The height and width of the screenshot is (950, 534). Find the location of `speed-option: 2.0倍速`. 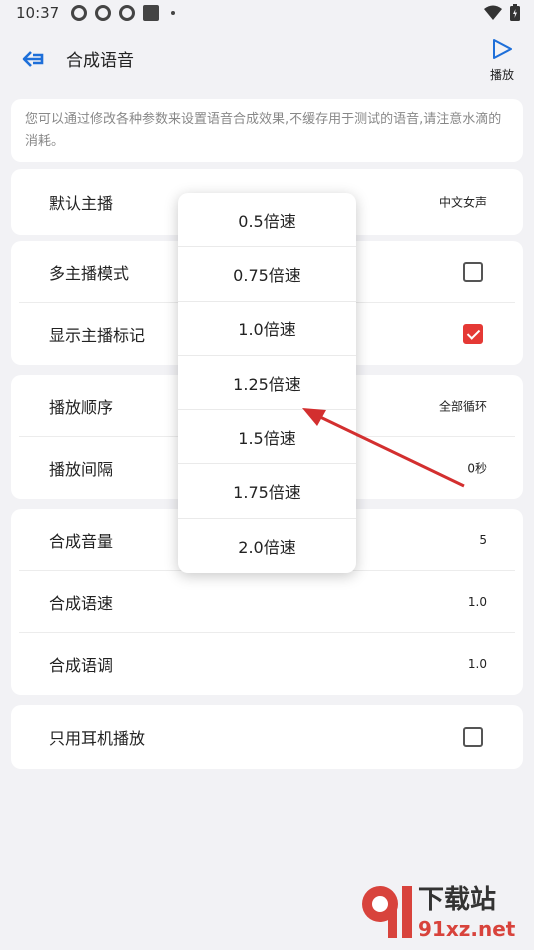

speed-option: 2.0倍速 is located at coordinates (267, 546).